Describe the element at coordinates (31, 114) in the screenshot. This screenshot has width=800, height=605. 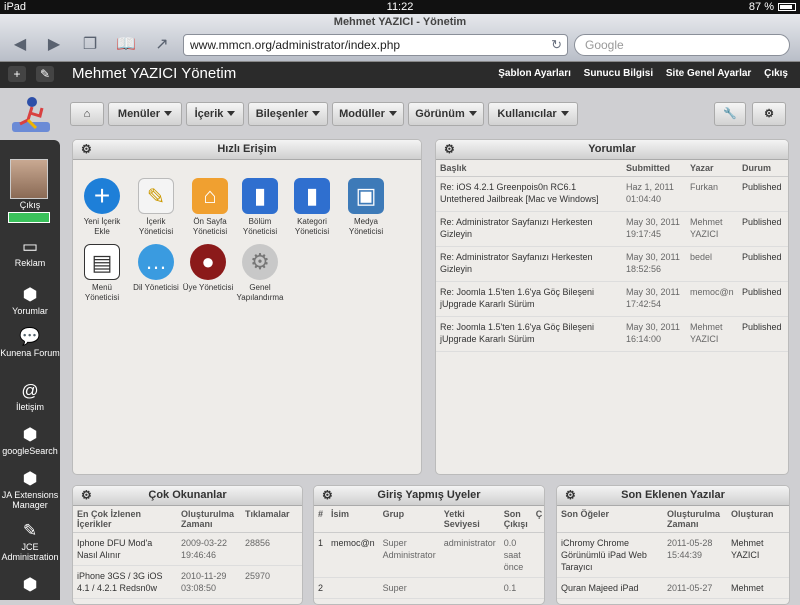
I see `joomla-logo-icon` at that location.